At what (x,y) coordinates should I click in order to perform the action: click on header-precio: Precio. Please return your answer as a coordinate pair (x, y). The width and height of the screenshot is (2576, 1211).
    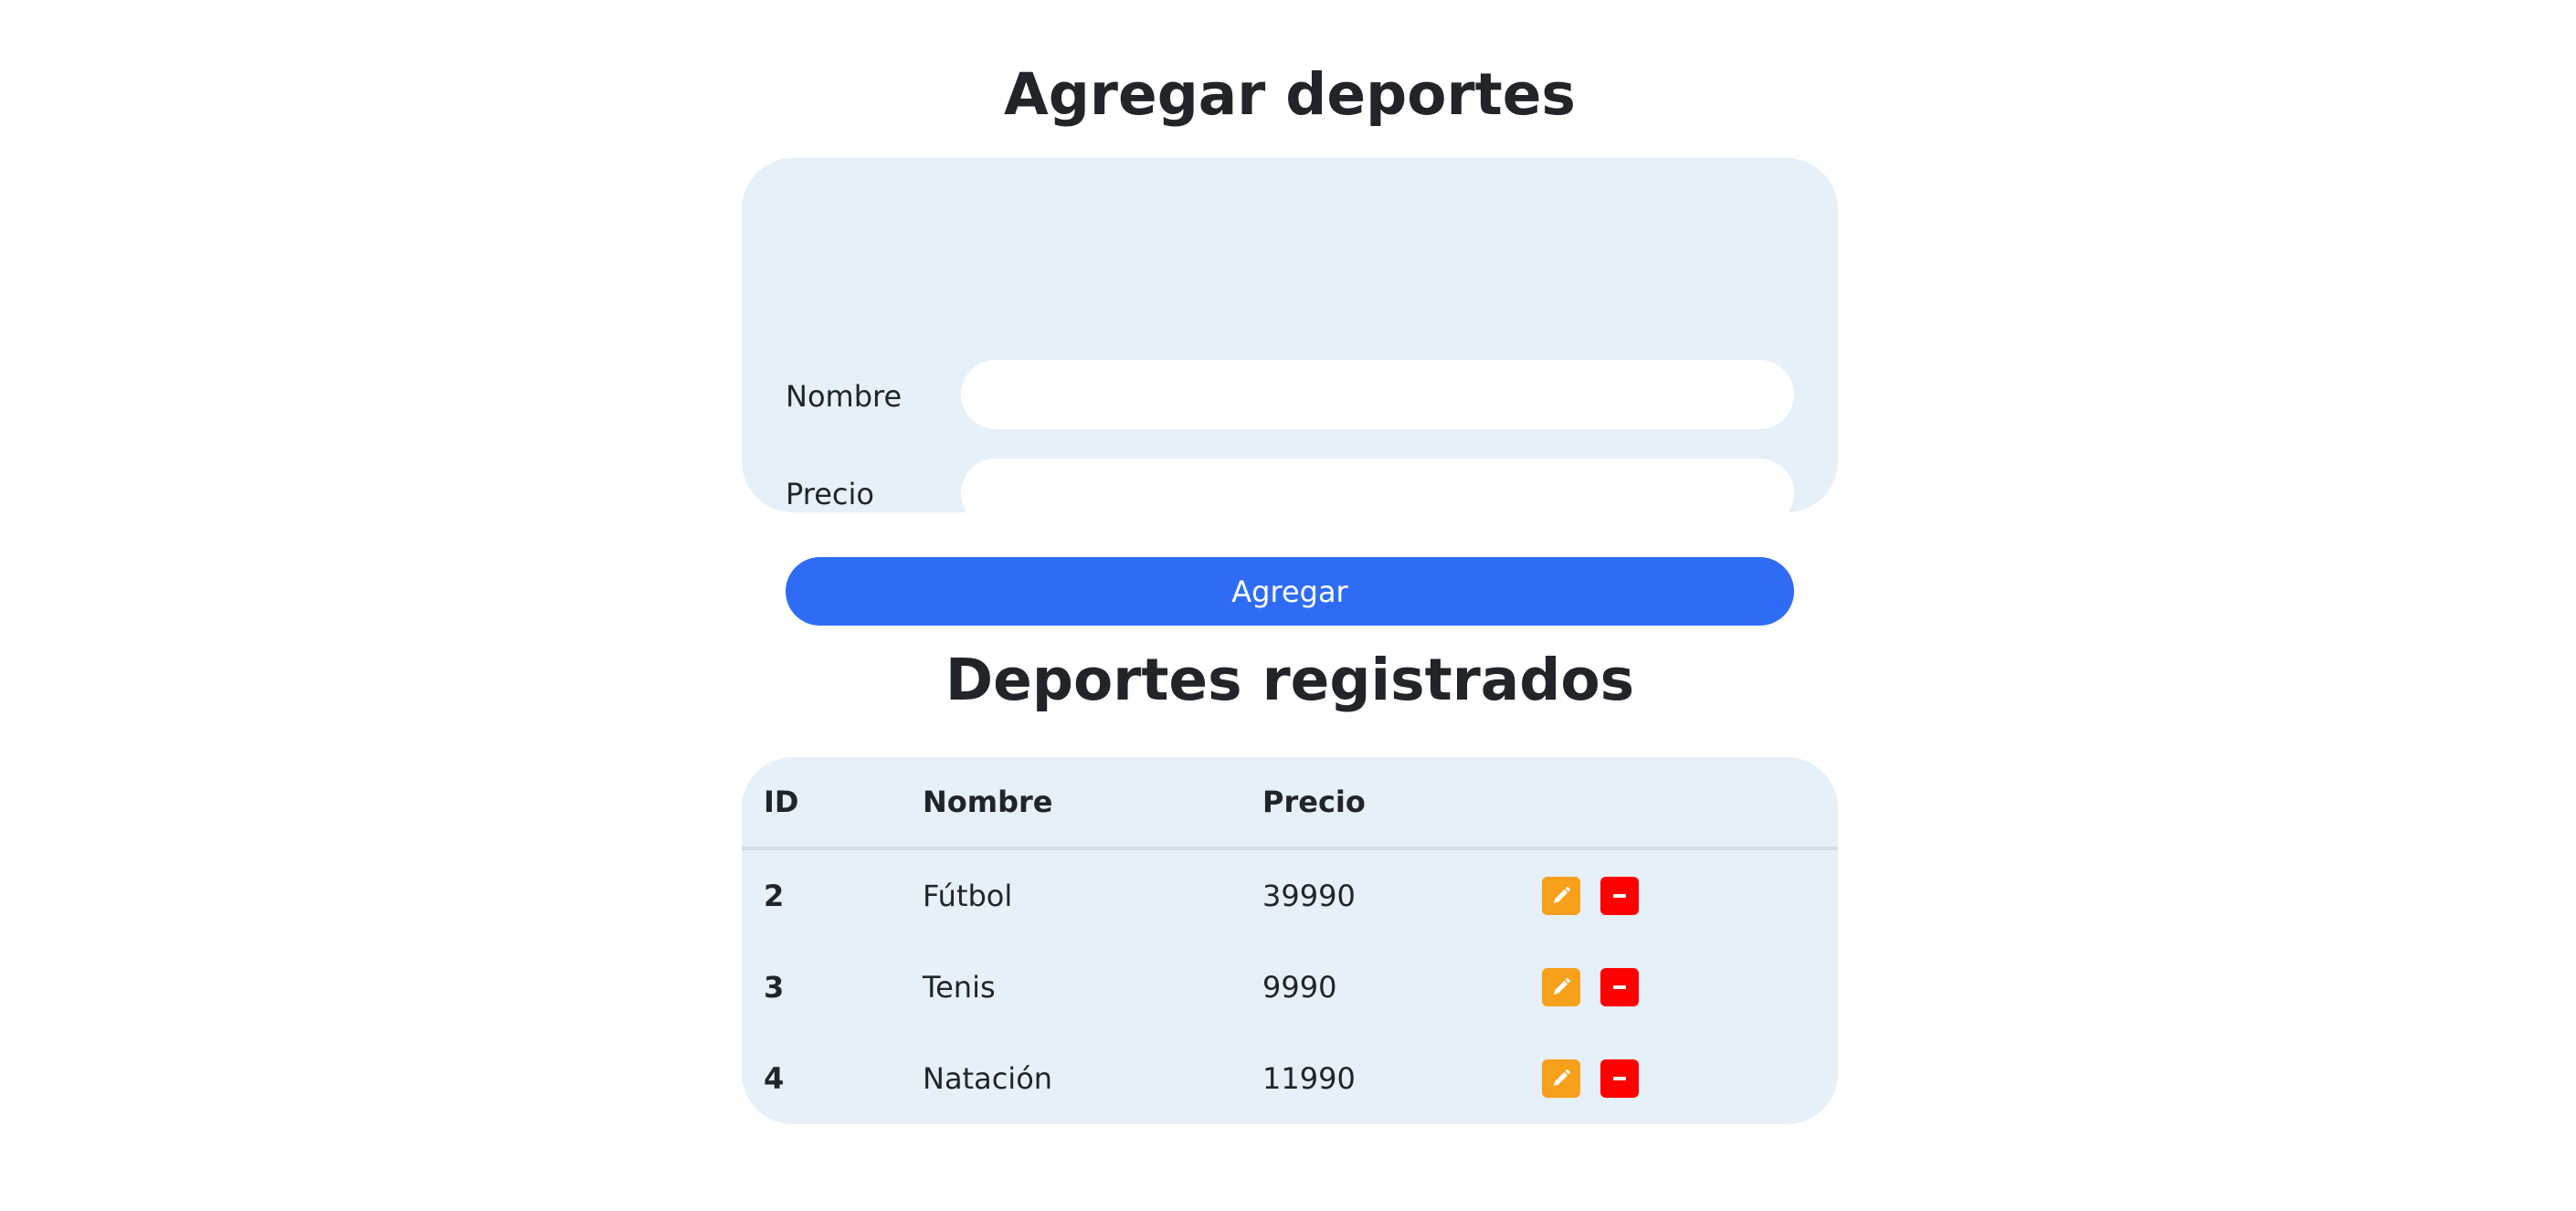
    Looking at the image, I should click on (1402, 803).